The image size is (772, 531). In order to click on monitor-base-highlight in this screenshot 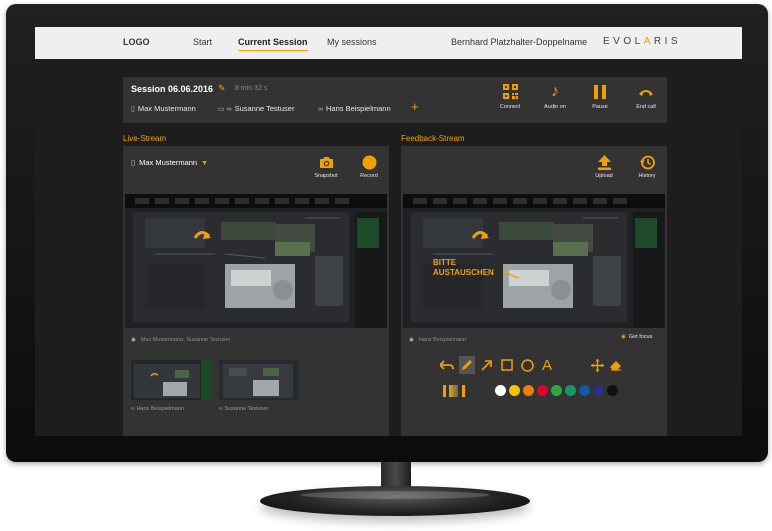, I will do `click(395, 495)`.